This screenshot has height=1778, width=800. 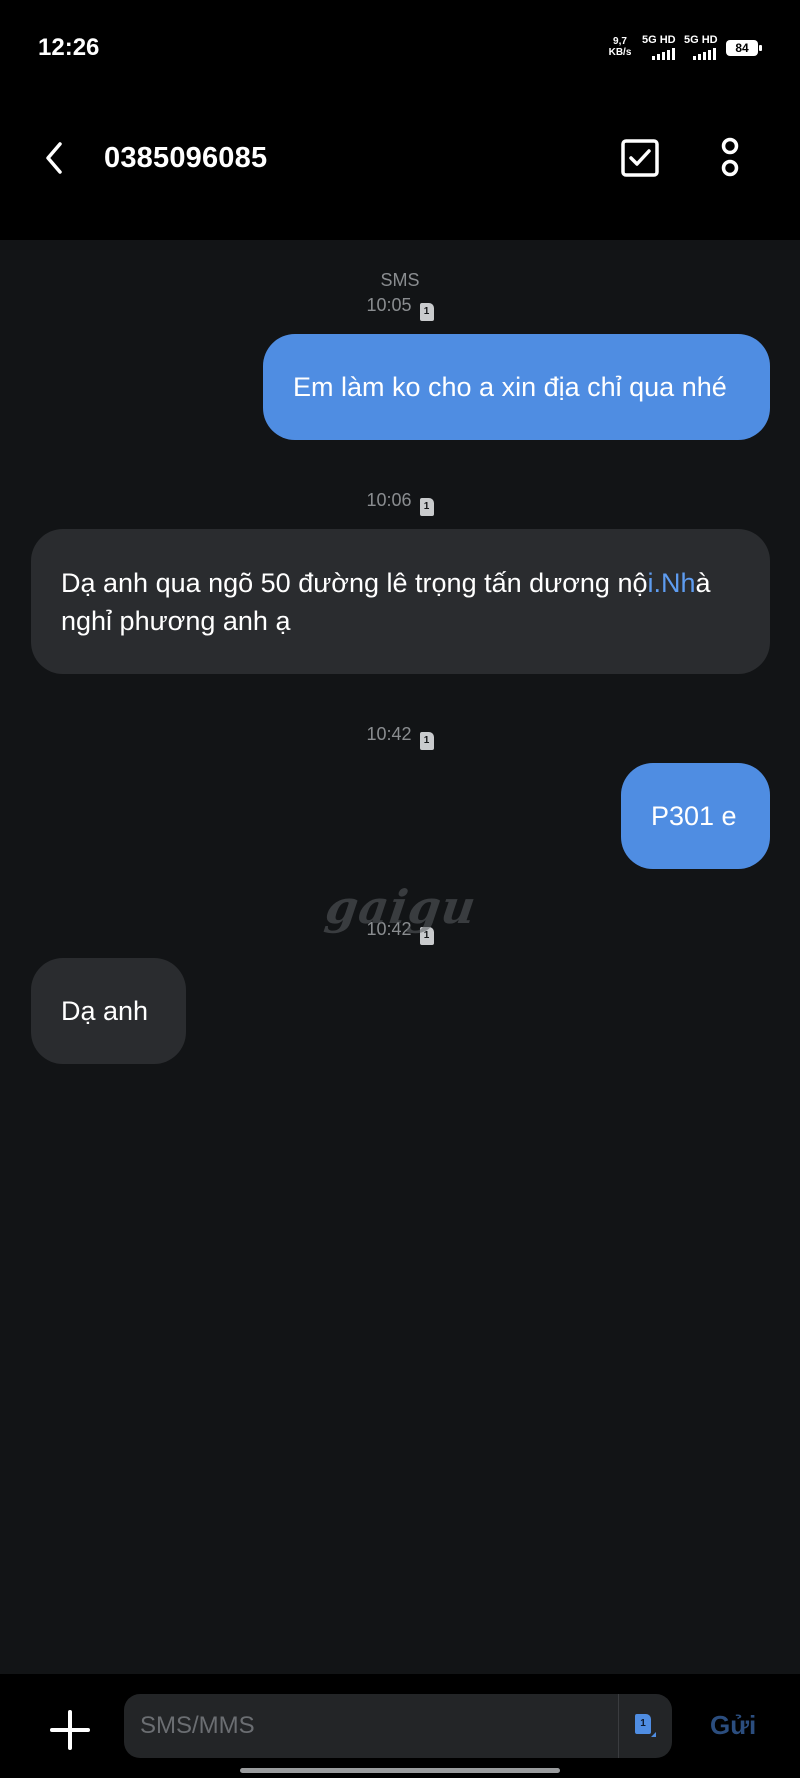 What do you see at coordinates (400, 280) in the screenshot?
I see `message-type-label: SMS` at bounding box center [400, 280].